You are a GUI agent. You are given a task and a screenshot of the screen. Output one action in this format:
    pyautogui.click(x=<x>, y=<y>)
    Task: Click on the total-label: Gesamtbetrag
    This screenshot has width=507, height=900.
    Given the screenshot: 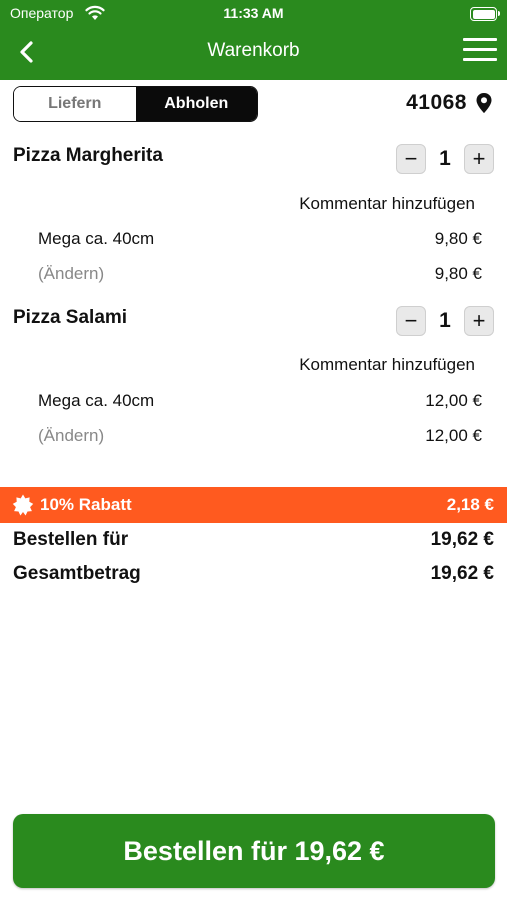 What is the action you would take?
    pyautogui.click(x=77, y=573)
    